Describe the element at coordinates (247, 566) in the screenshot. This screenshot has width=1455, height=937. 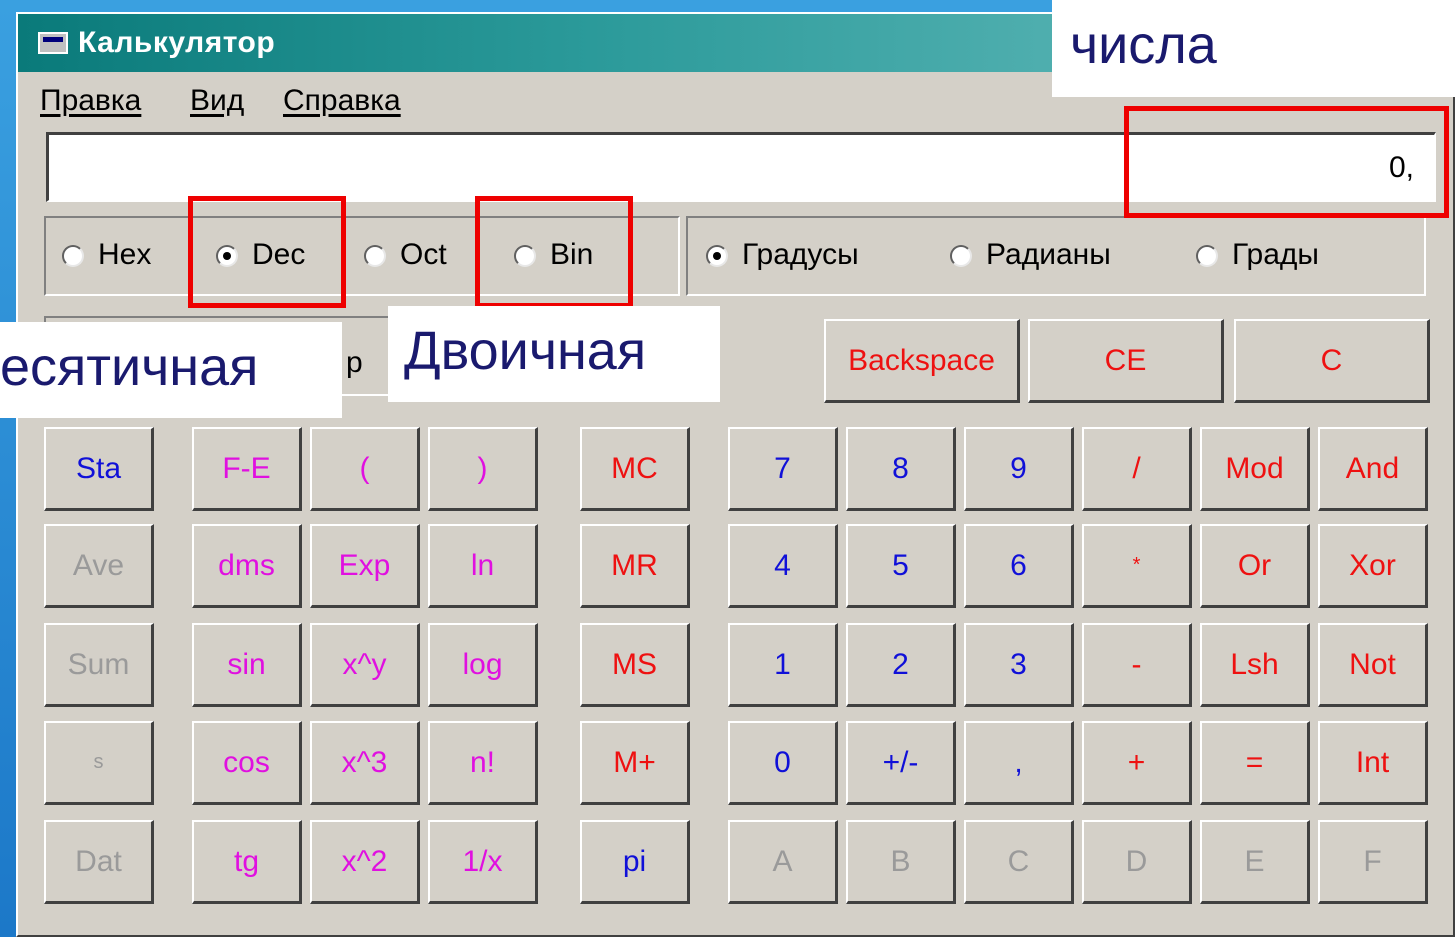
I see `dms-button: dms` at that location.